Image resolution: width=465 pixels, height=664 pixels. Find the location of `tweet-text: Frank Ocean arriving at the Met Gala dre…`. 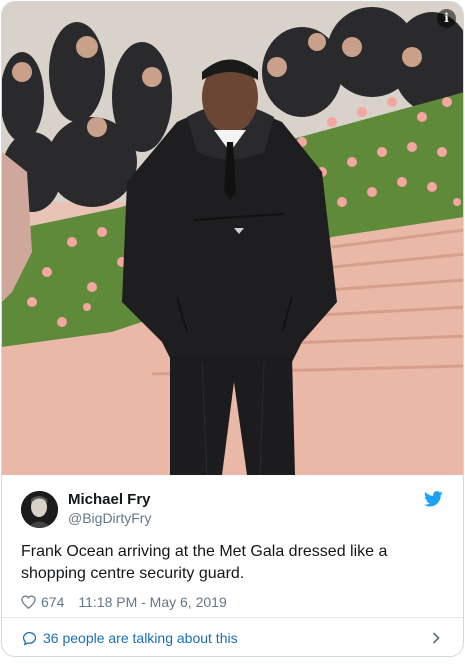

tweet-text: Frank Ocean arriving at the Met Gala dre… is located at coordinates (204, 562).